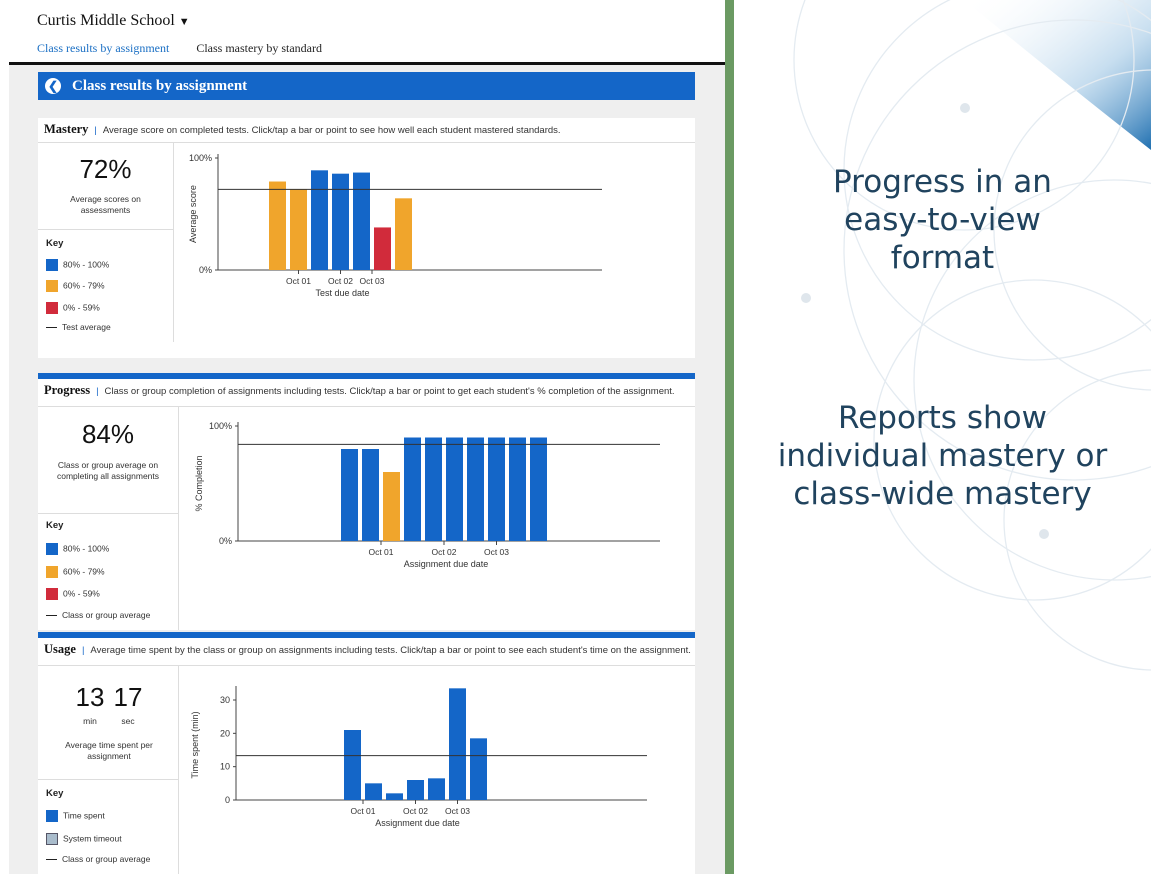 Image resolution: width=1151 pixels, height=874 pixels. I want to click on chevron-down-icon: ▼, so click(184, 22).